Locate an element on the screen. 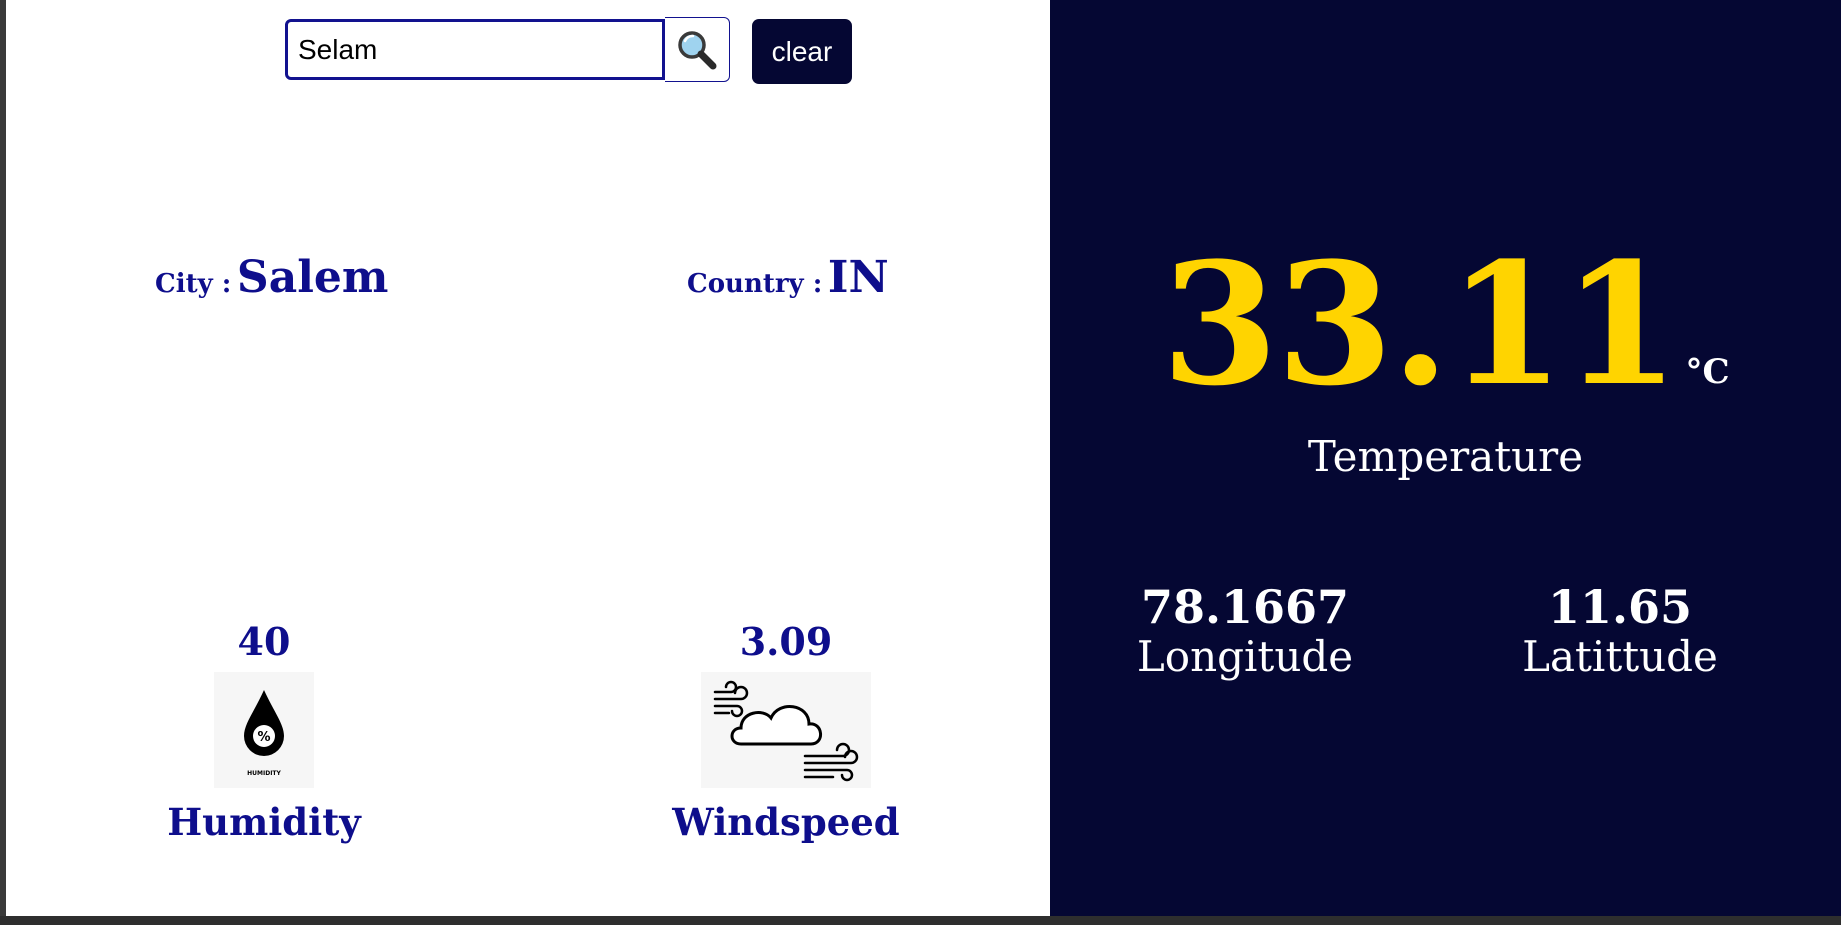 This screenshot has height=925, width=1841. longitude-block: 78.1667 Longitude is located at coordinates (1245, 630).